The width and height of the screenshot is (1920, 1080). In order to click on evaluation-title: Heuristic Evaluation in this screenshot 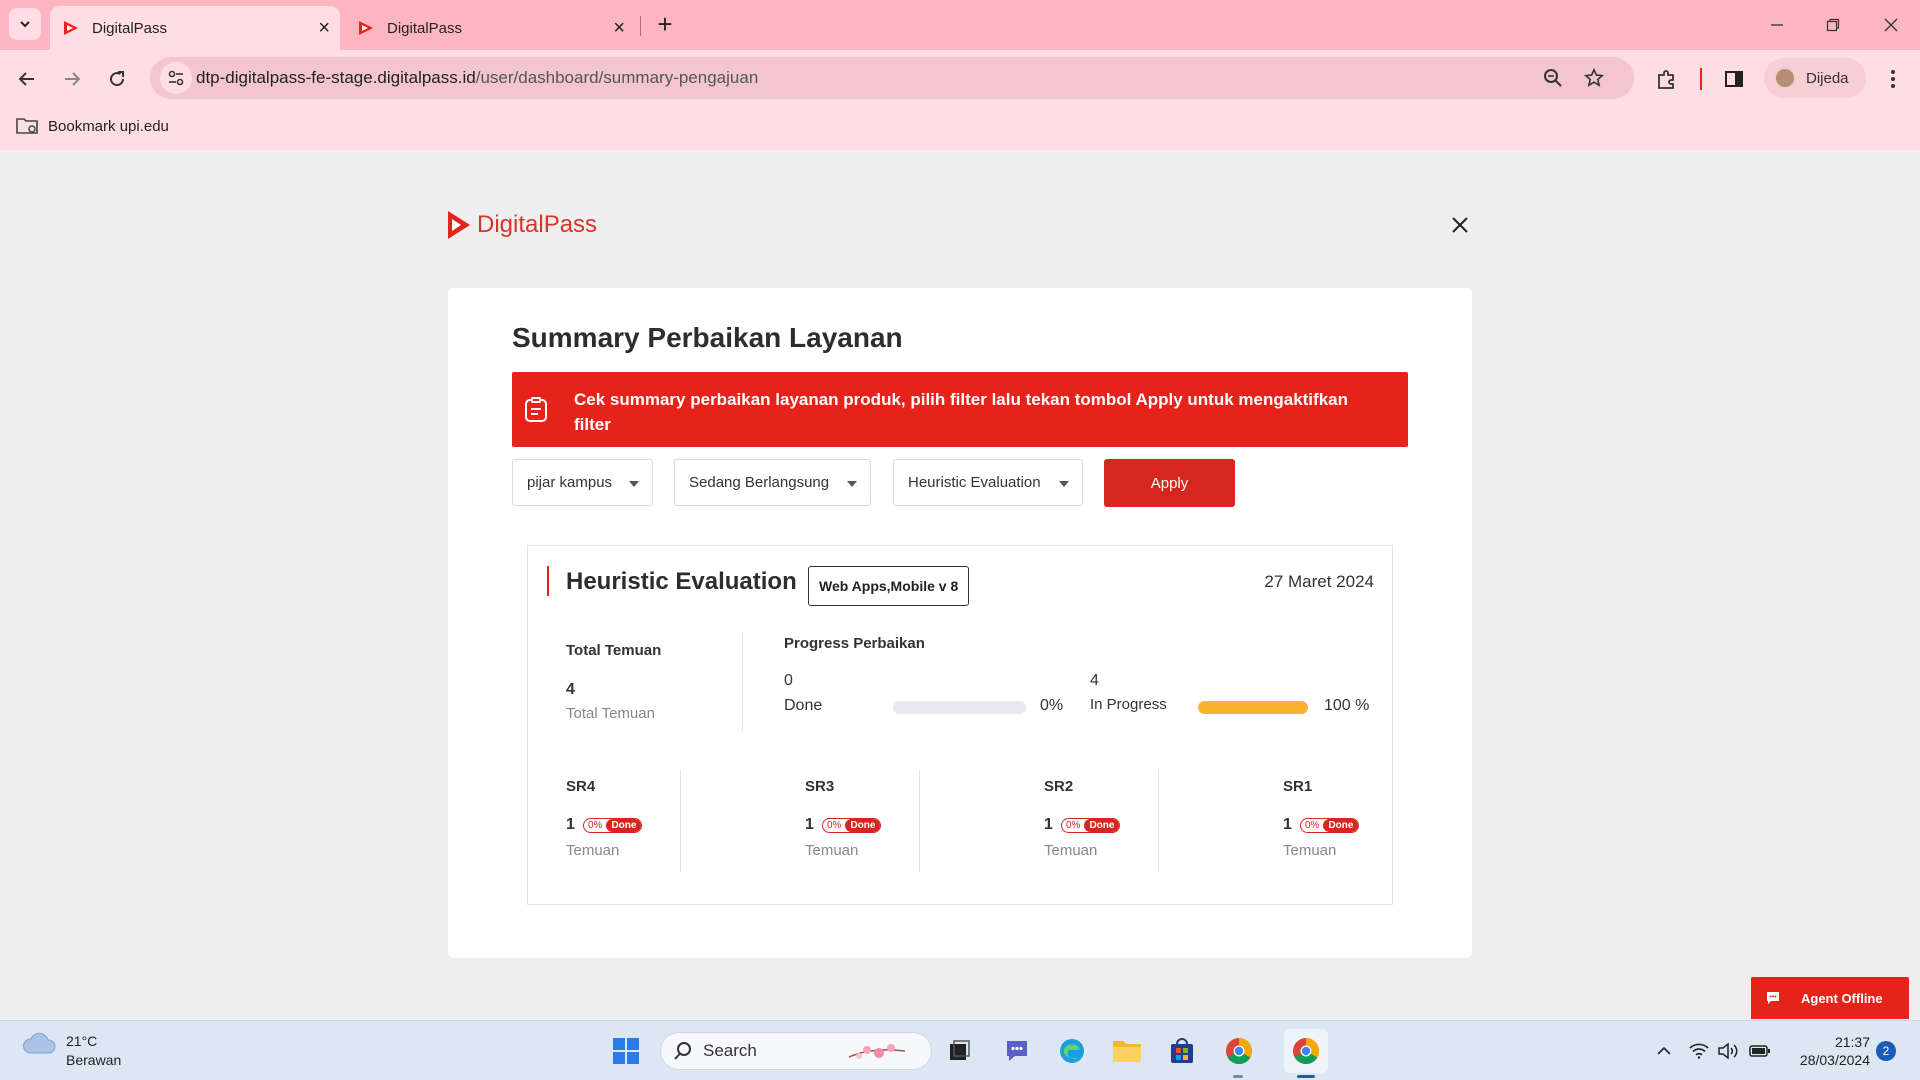, I will do `click(681, 581)`.